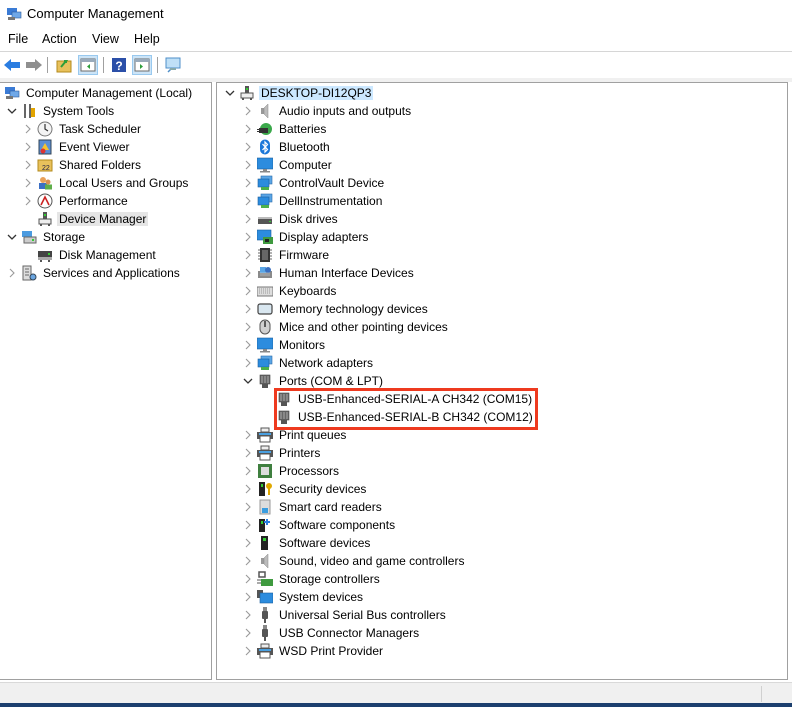 Image resolution: width=792 pixels, height=707 pixels. Describe the element at coordinates (264, 237) in the screenshot. I see `display-adapter-icon` at that location.